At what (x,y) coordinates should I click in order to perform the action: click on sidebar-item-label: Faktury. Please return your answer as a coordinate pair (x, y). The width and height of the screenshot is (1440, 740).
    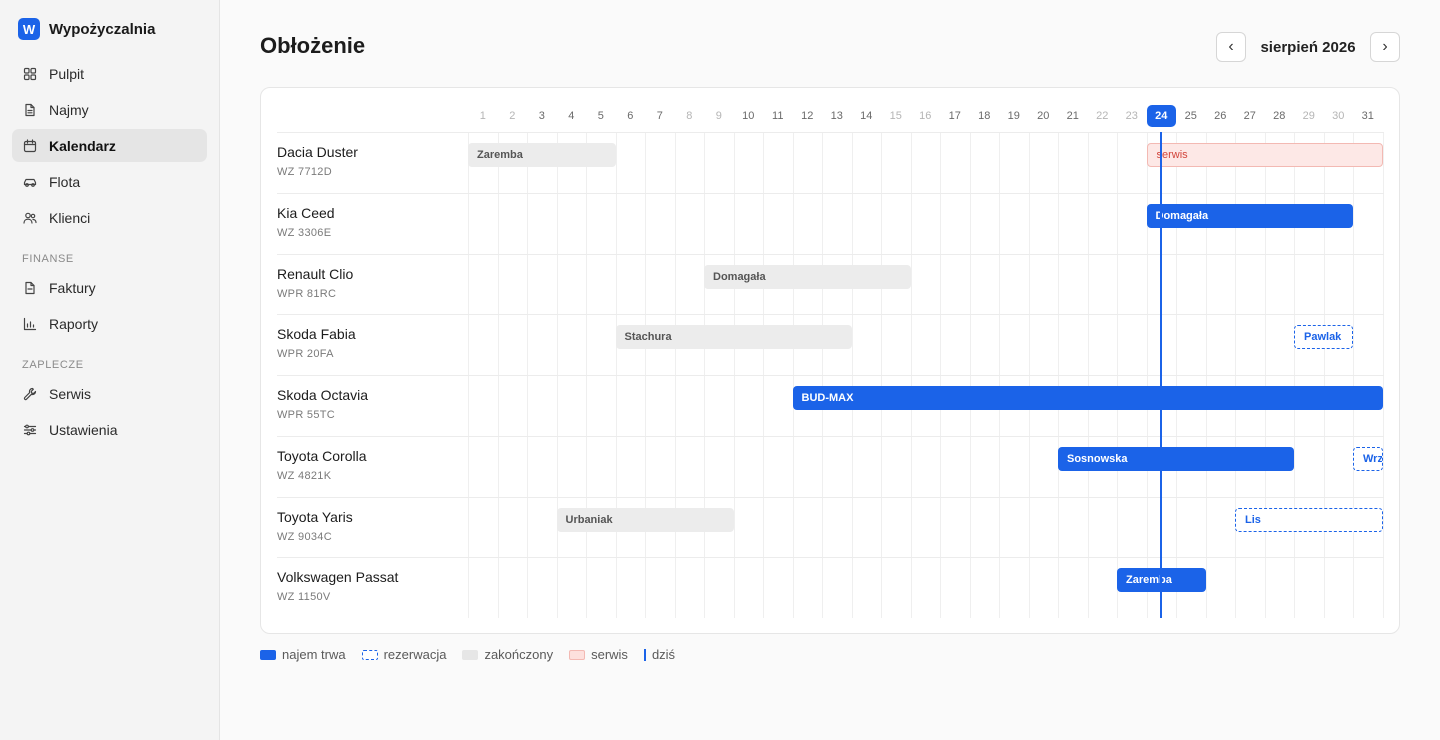
    Looking at the image, I should click on (72, 287).